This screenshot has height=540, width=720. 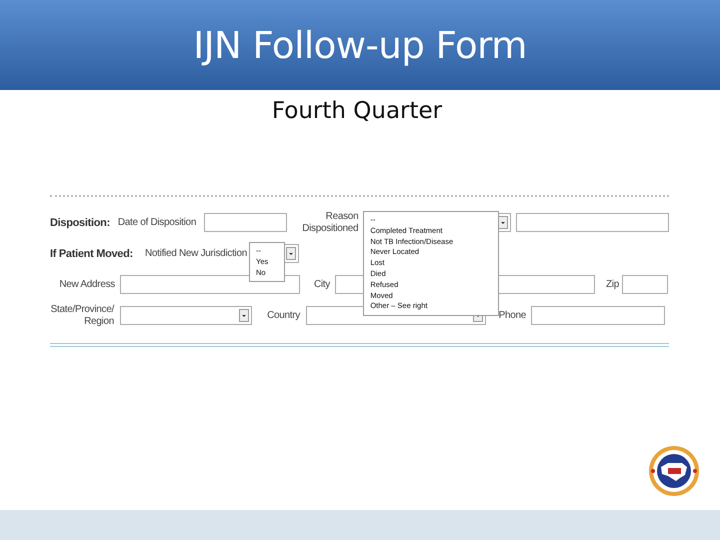 I want to click on slide-title: IJN Follow-up Form, so click(x=360, y=45).